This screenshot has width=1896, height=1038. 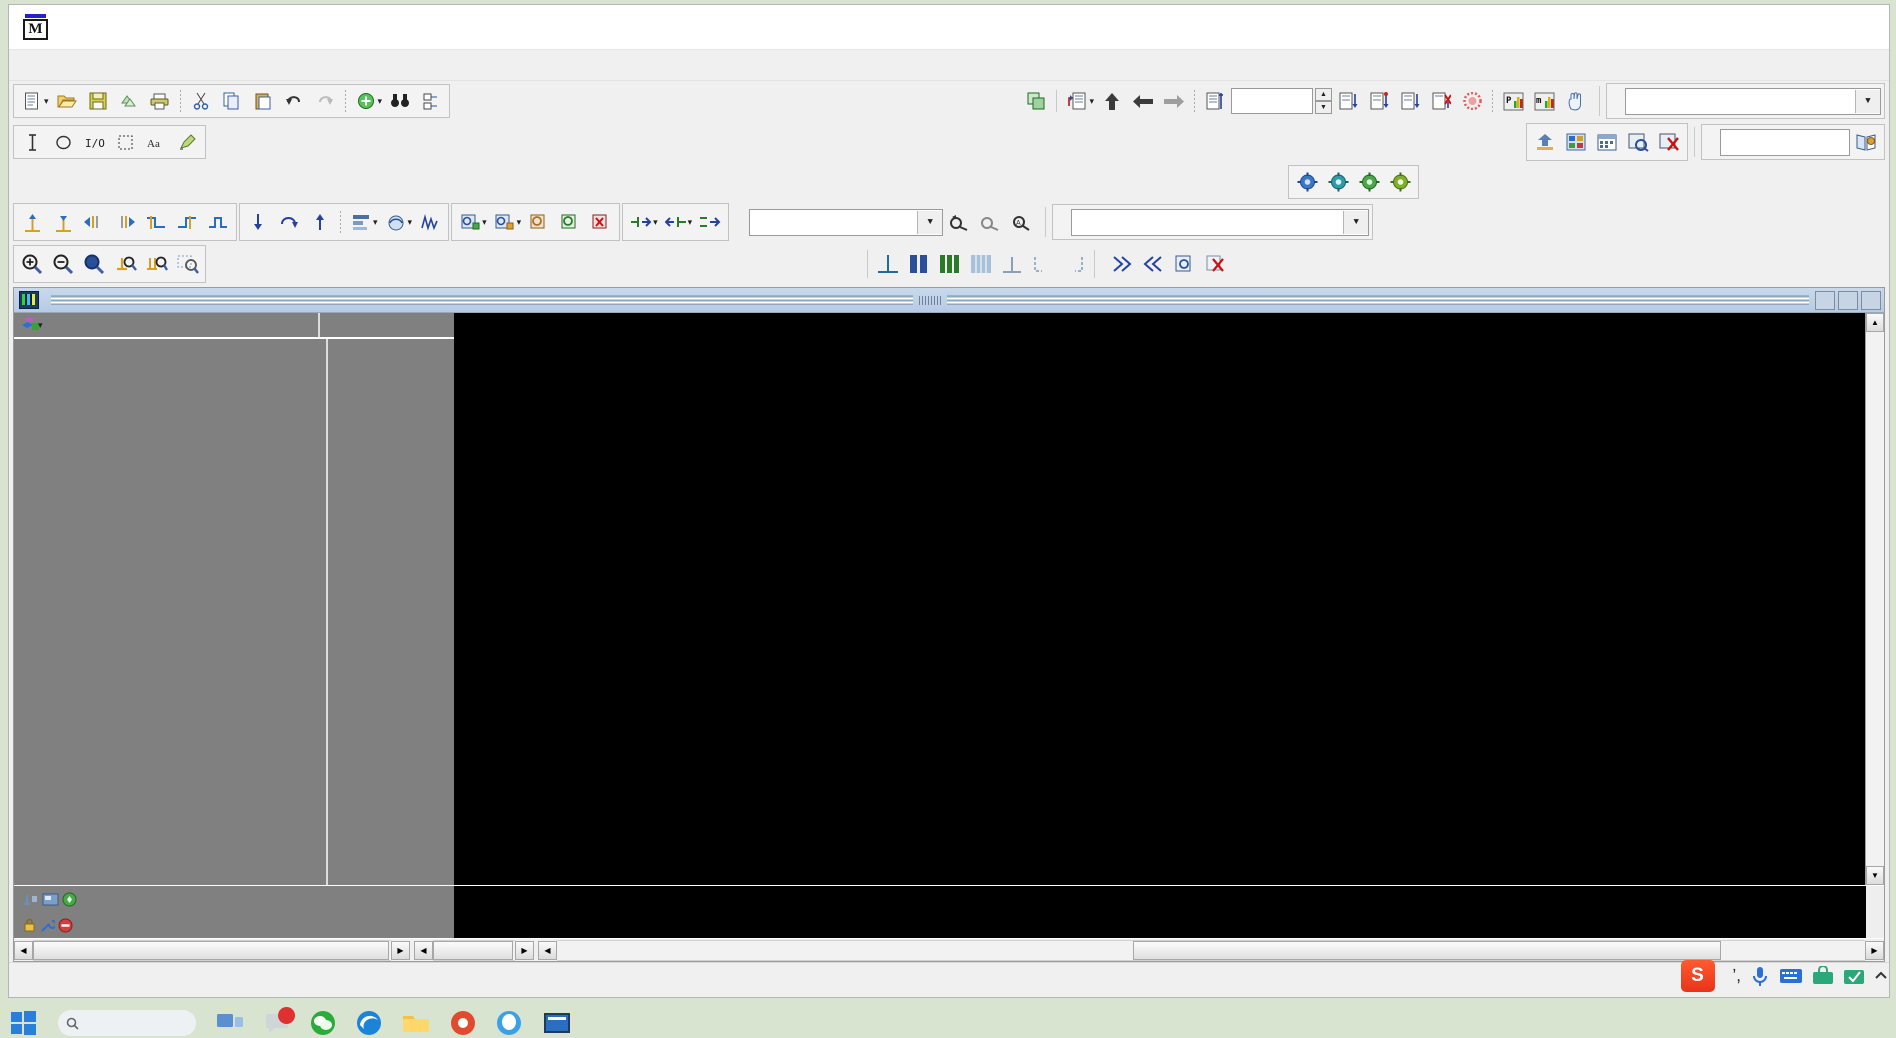 I want to click on redo-icon, so click(x=325, y=101).